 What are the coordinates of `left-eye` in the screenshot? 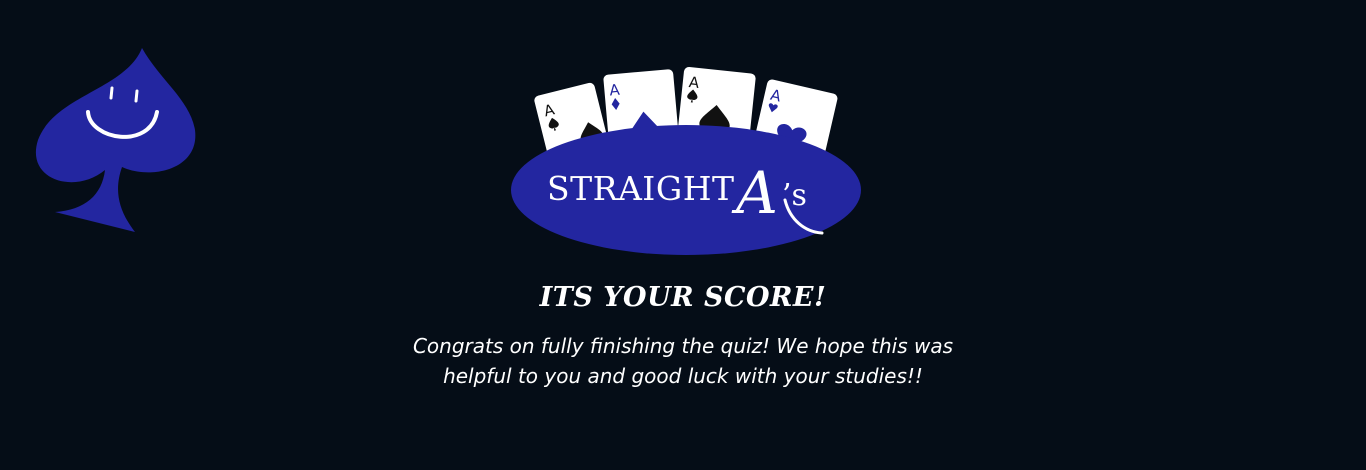 It's located at (111, 93).